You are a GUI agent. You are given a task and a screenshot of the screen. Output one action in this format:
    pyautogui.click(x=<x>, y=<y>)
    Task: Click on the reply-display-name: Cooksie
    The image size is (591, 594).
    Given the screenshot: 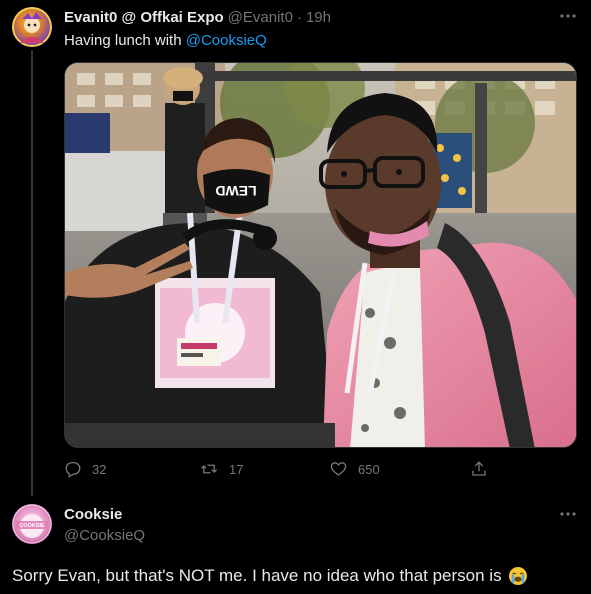 What is the action you would take?
    pyautogui.click(x=93, y=514)
    